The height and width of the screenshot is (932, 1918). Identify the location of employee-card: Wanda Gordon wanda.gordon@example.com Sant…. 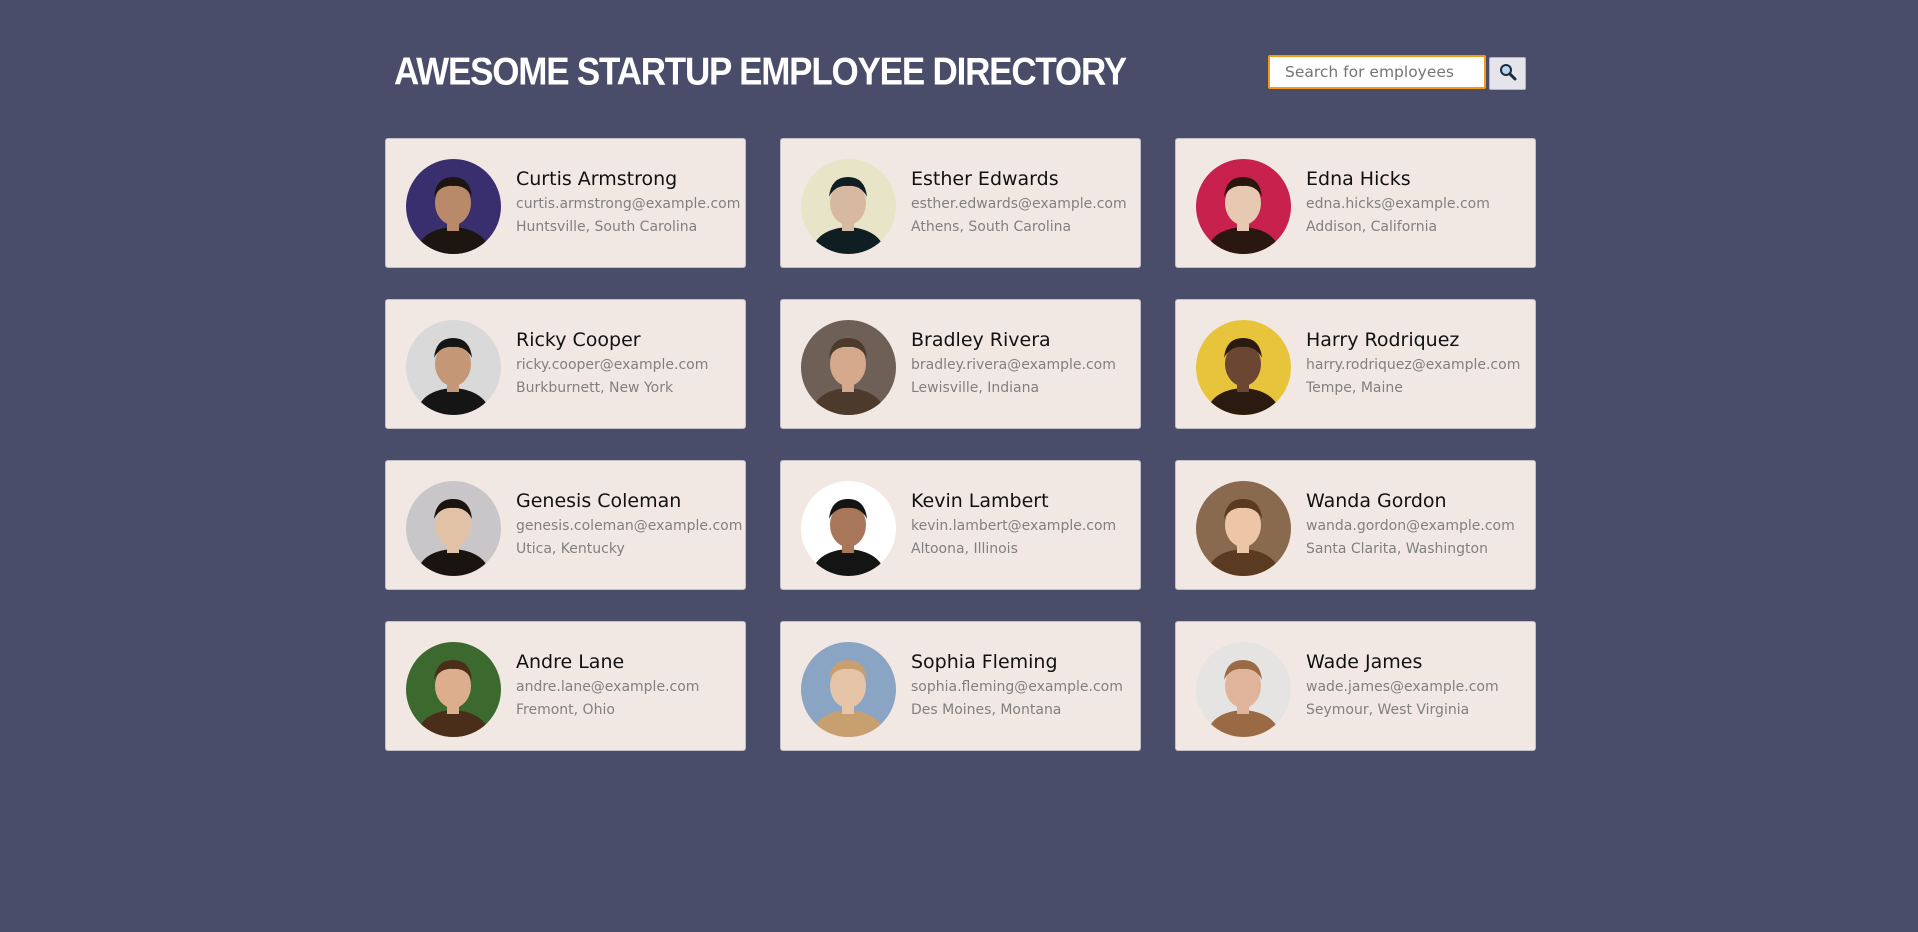
(1355, 525).